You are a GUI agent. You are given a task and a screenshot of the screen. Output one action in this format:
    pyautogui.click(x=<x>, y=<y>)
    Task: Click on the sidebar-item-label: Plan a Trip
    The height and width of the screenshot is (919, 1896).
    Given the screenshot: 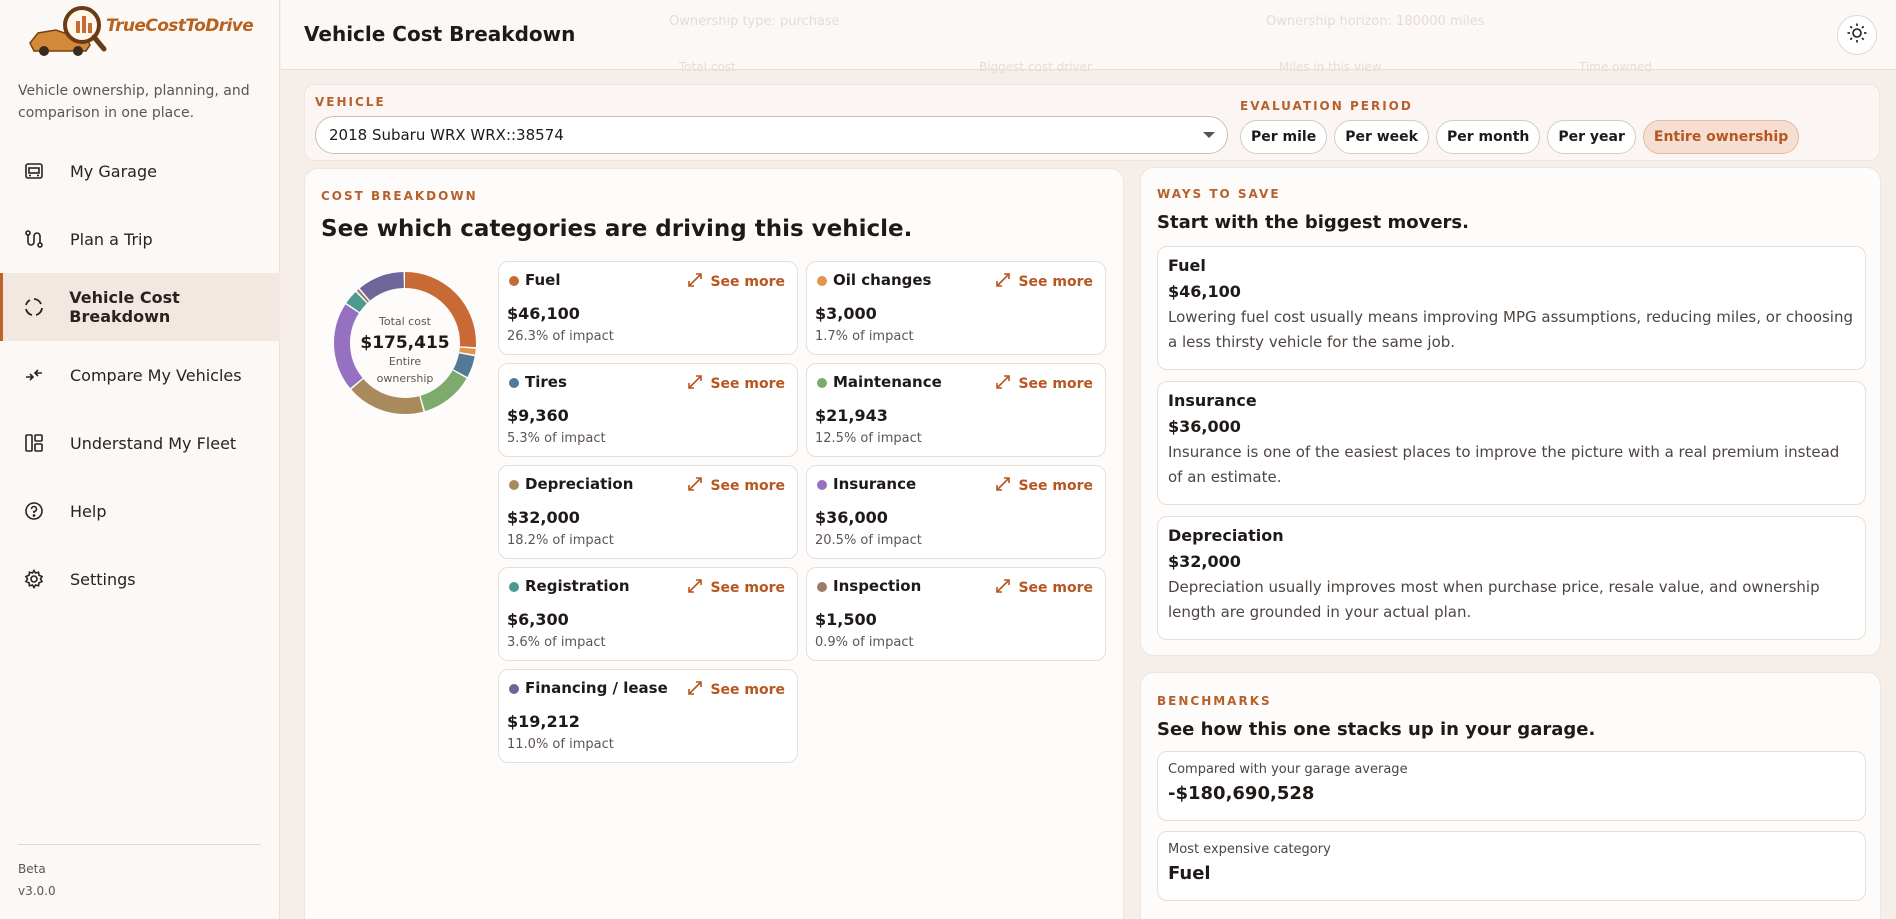 What is the action you would take?
    pyautogui.click(x=111, y=239)
    